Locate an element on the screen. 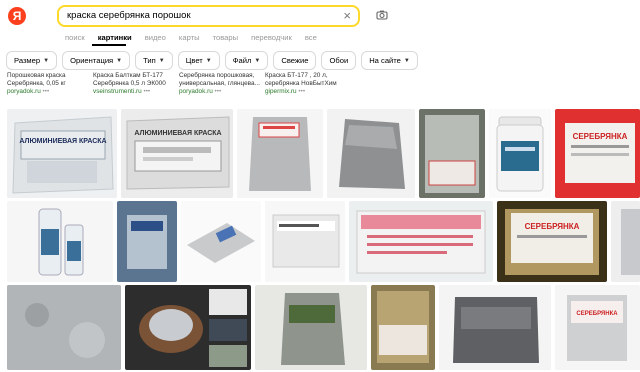  result-title: серебрянка НовБытХим is located at coordinates (301, 83).